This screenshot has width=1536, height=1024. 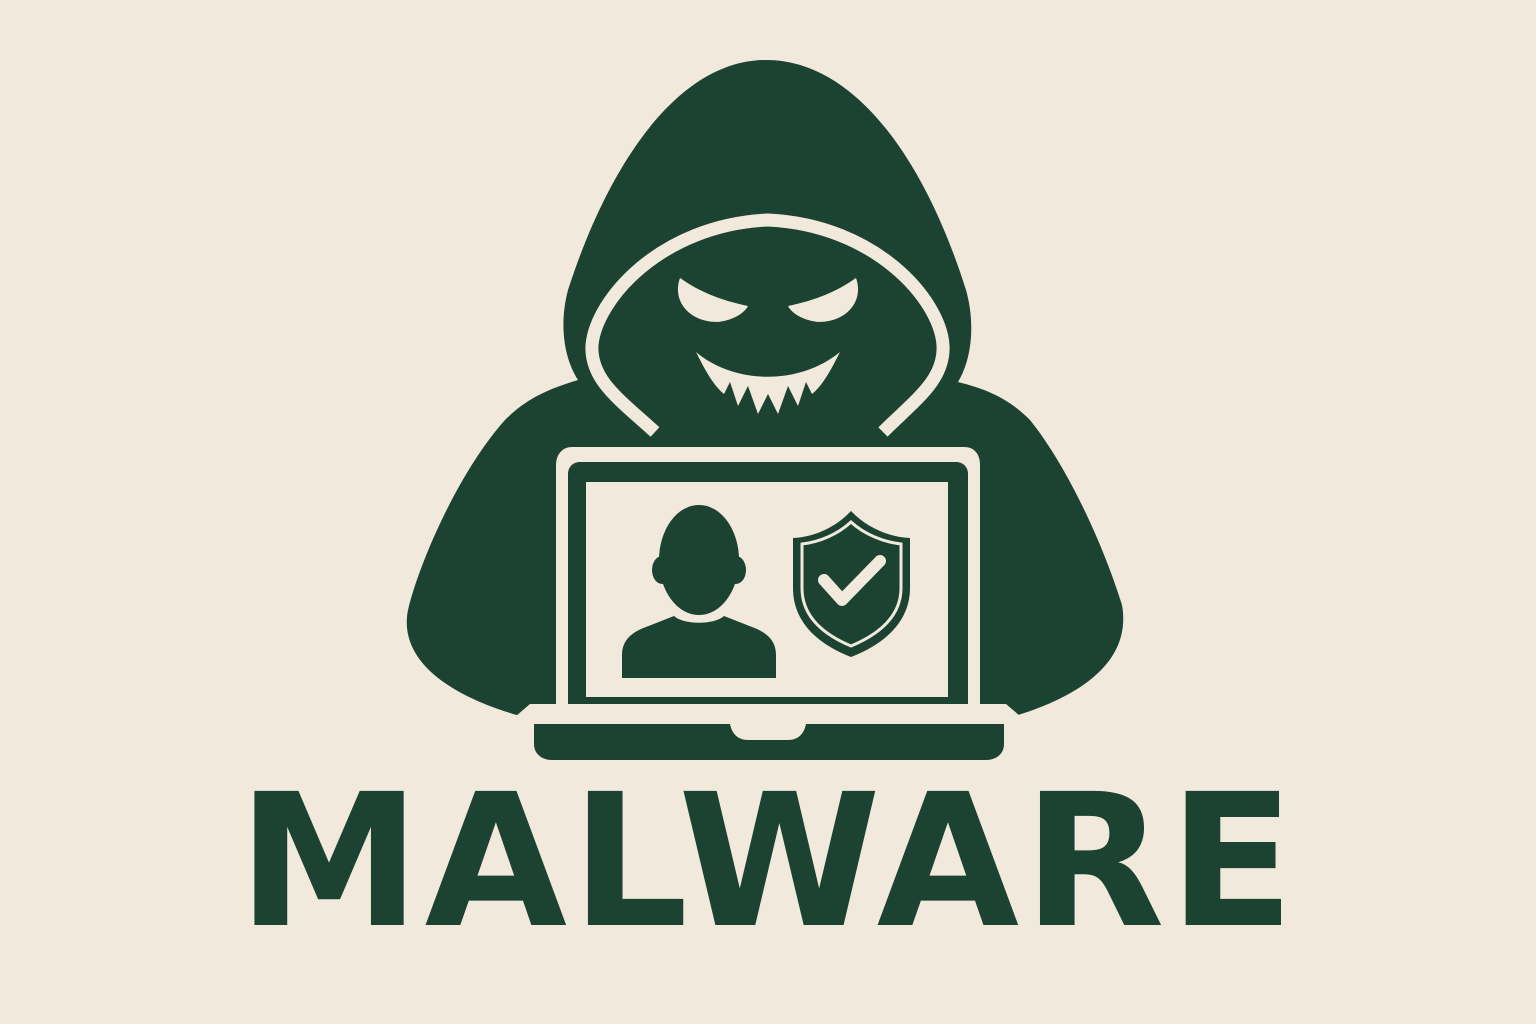 What do you see at coordinates (699, 560) in the screenshot?
I see `user-head` at bounding box center [699, 560].